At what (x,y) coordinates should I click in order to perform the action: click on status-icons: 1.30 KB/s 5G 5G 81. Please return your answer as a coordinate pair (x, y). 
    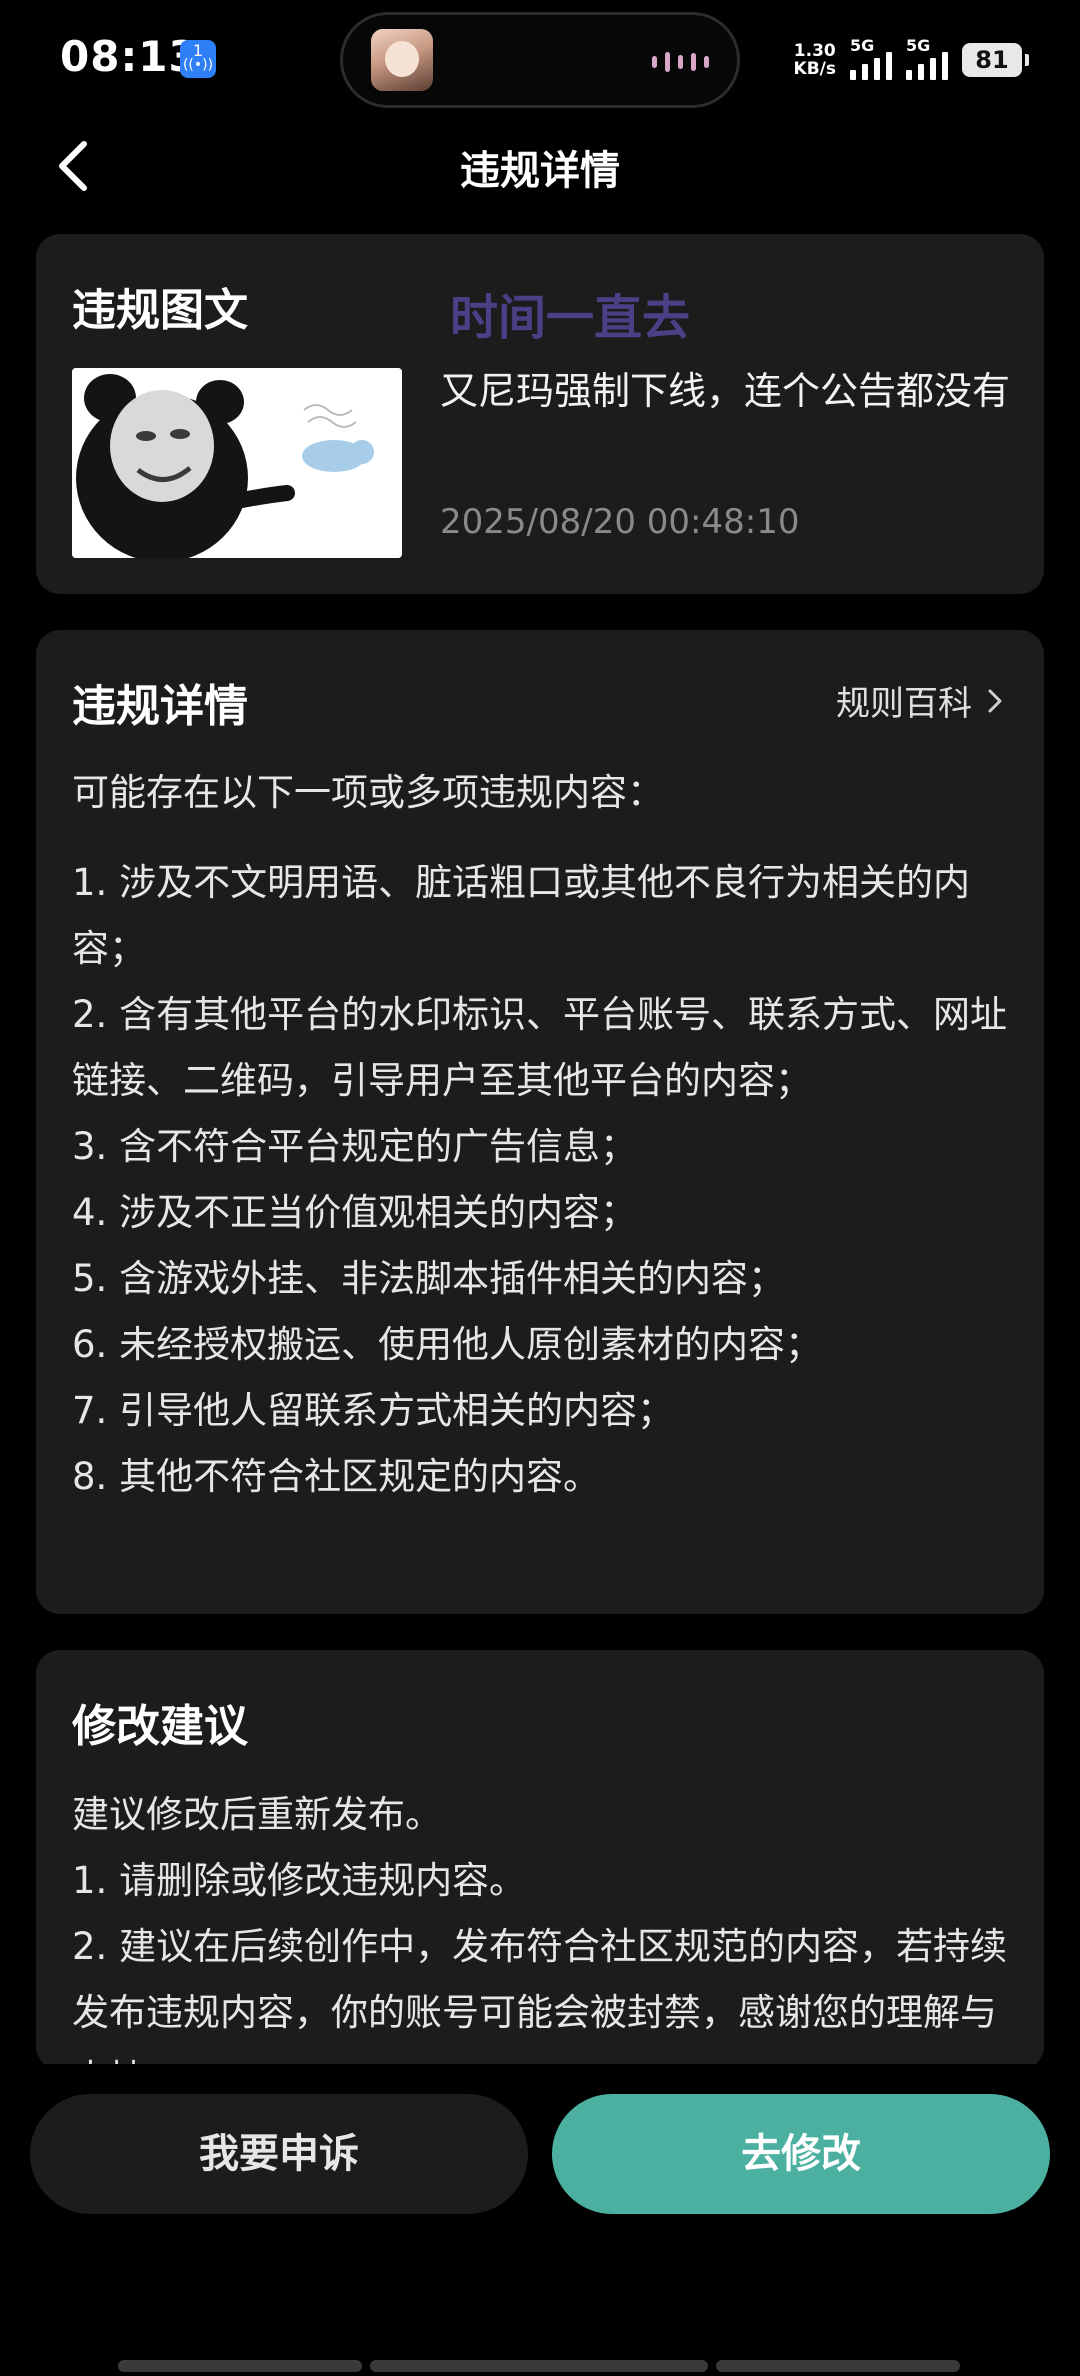
    Looking at the image, I should click on (911, 60).